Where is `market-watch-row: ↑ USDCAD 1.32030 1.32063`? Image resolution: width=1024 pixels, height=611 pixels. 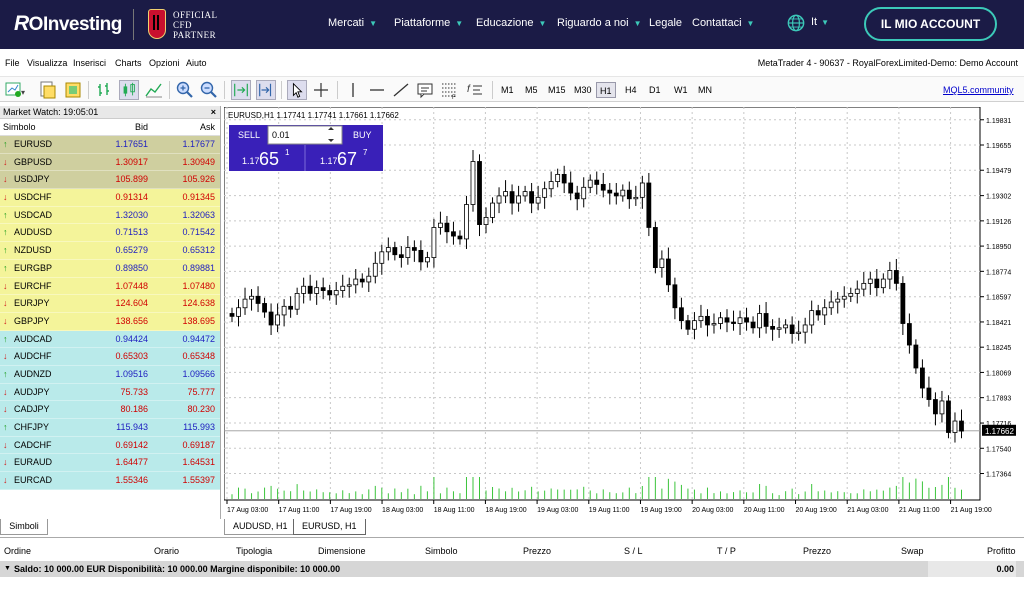 market-watch-row: ↑ USDCAD 1.32030 1.32063 is located at coordinates (110, 215).